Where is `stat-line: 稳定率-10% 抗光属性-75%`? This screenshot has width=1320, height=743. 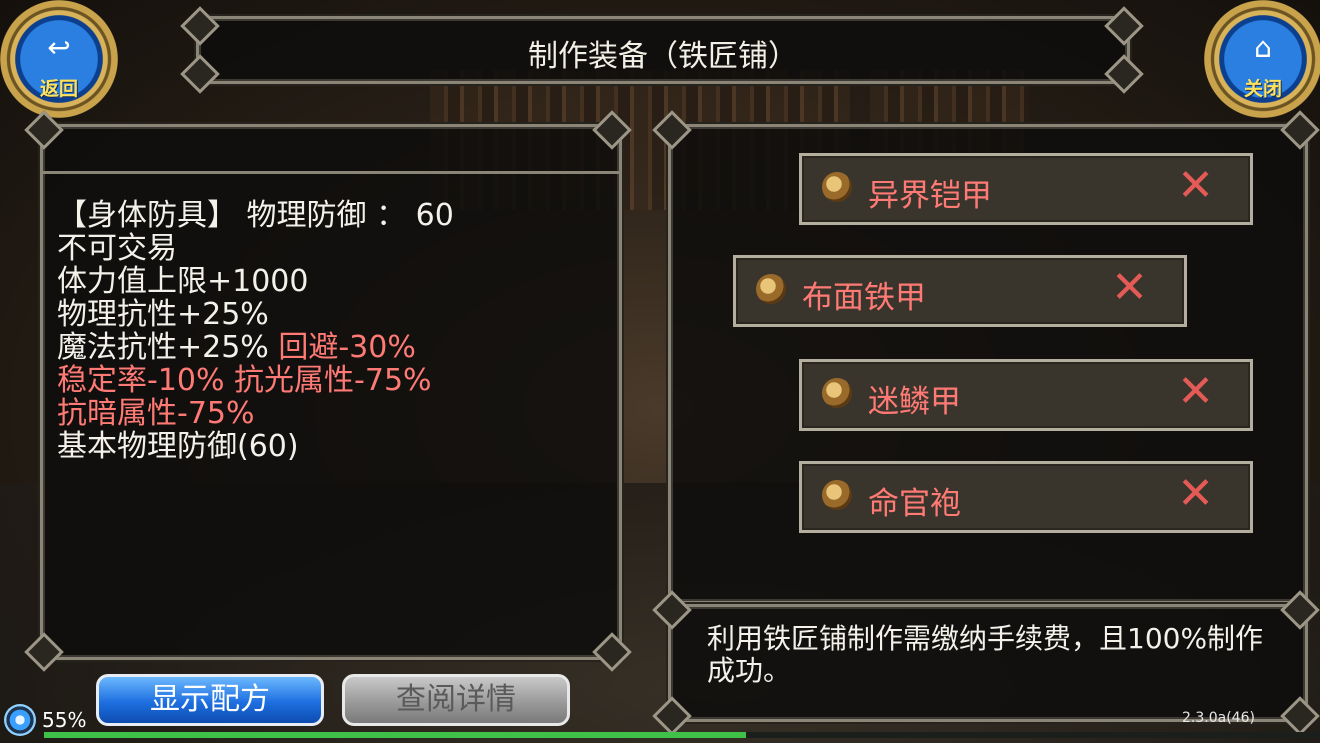
stat-line: 稳定率-10% 抗光属性-75% is located at coordinates (255, 380).